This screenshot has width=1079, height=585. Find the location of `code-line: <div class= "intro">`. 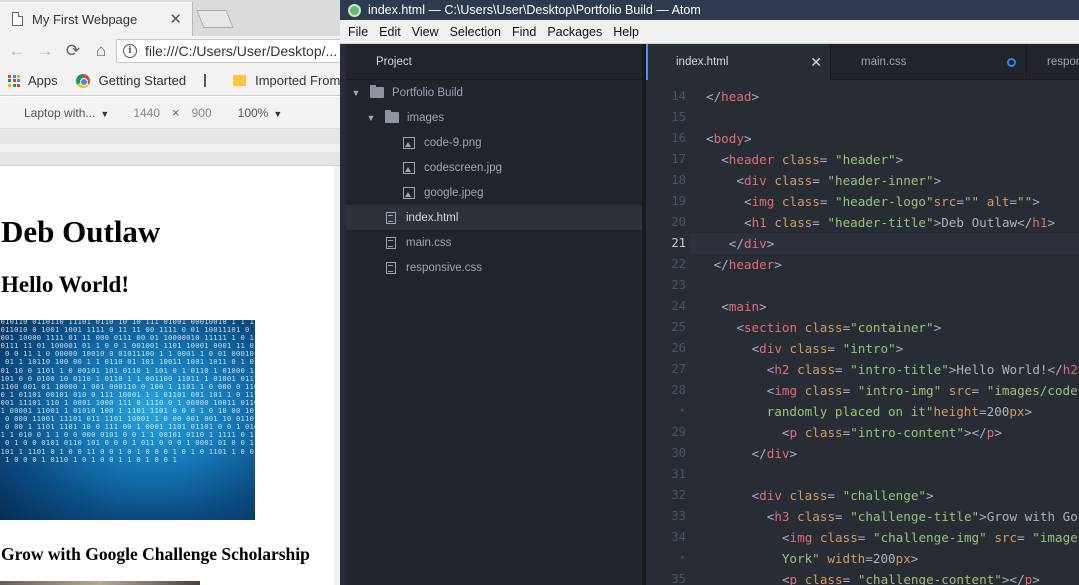

code-line: <div class= "intro"> is located at coordinates (805, 348).